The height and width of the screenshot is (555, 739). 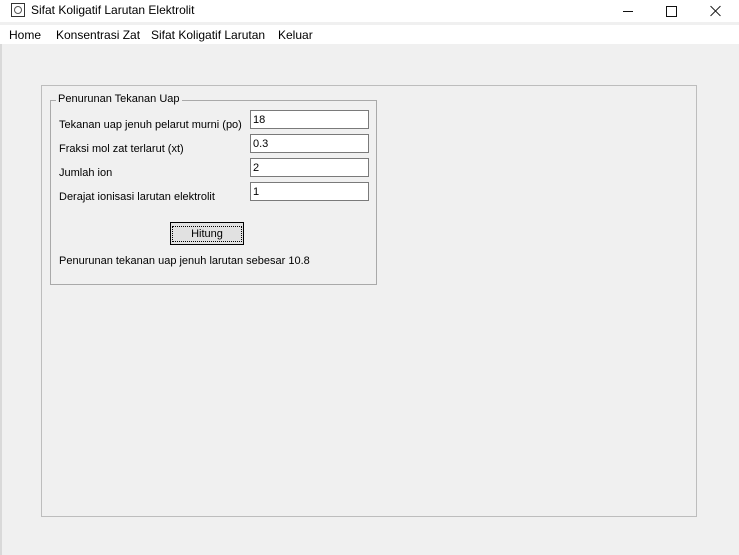 I want to click on input-tekanan-uap-po, so click(x=309, y=119).